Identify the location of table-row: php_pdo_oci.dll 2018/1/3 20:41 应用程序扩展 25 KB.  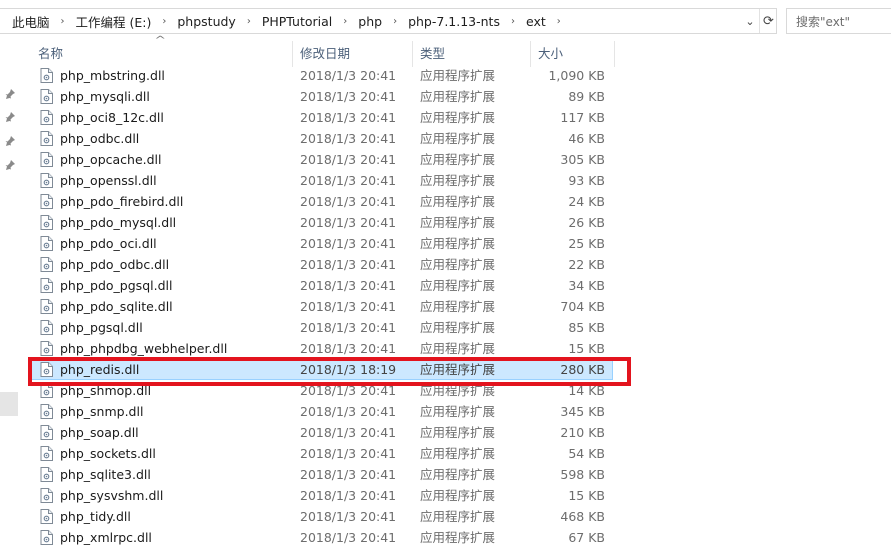
(320, 243).